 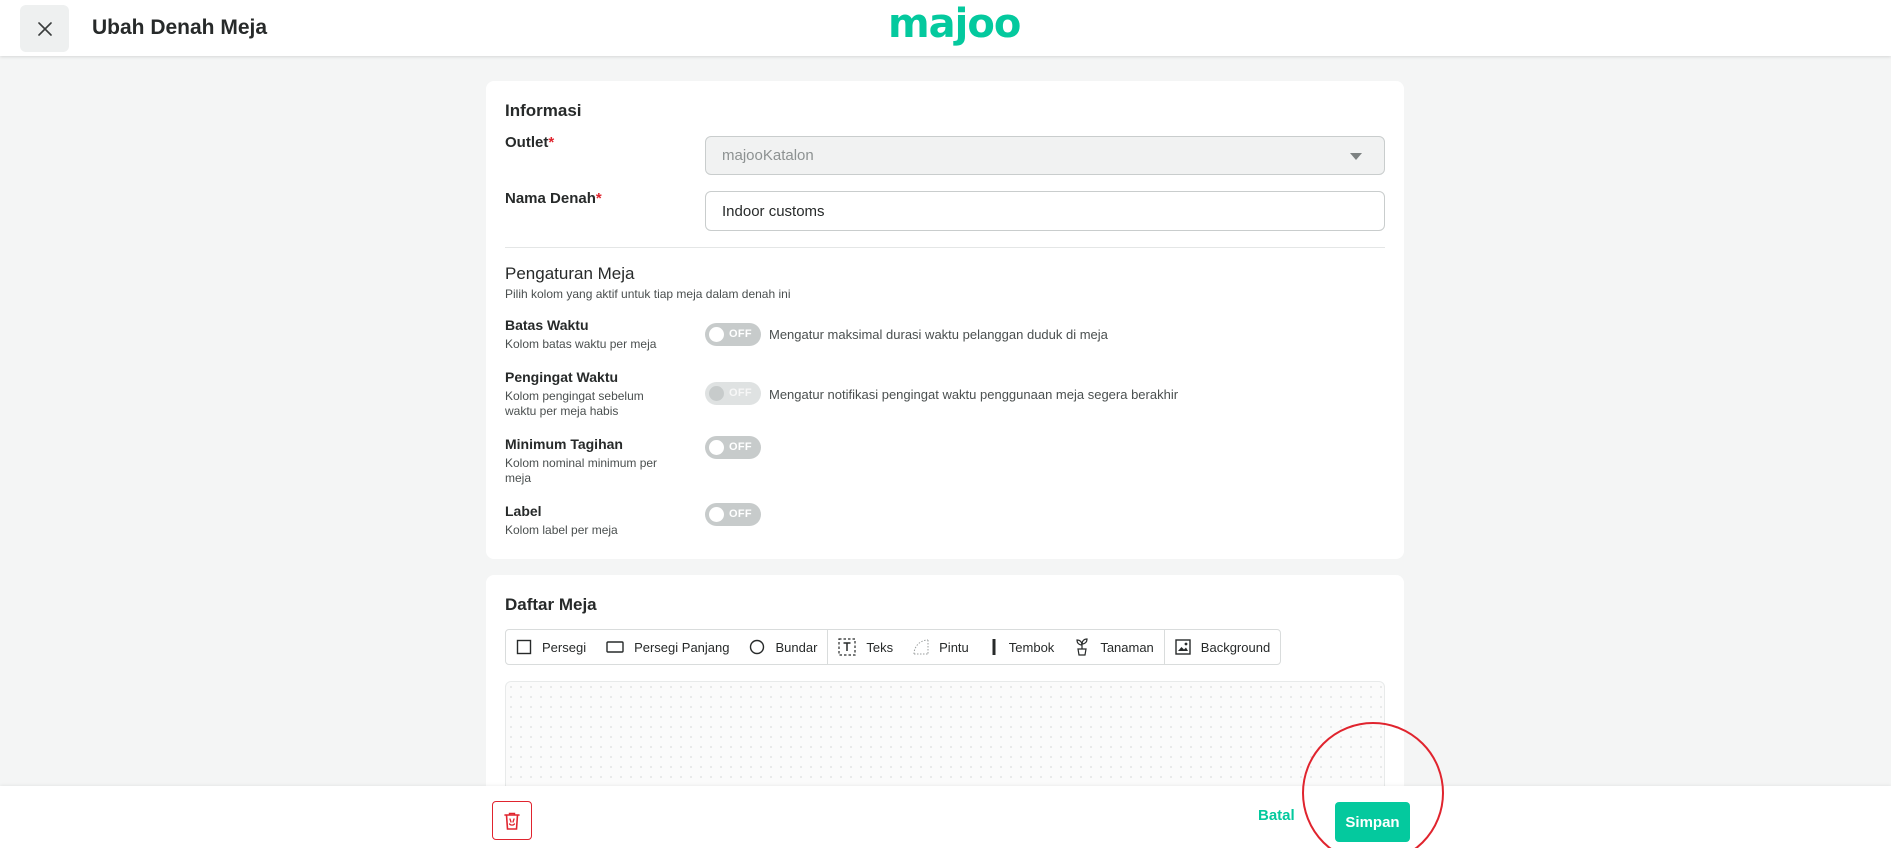 I want to click on info-section-title: Informasi, so click(x=543, y=110).